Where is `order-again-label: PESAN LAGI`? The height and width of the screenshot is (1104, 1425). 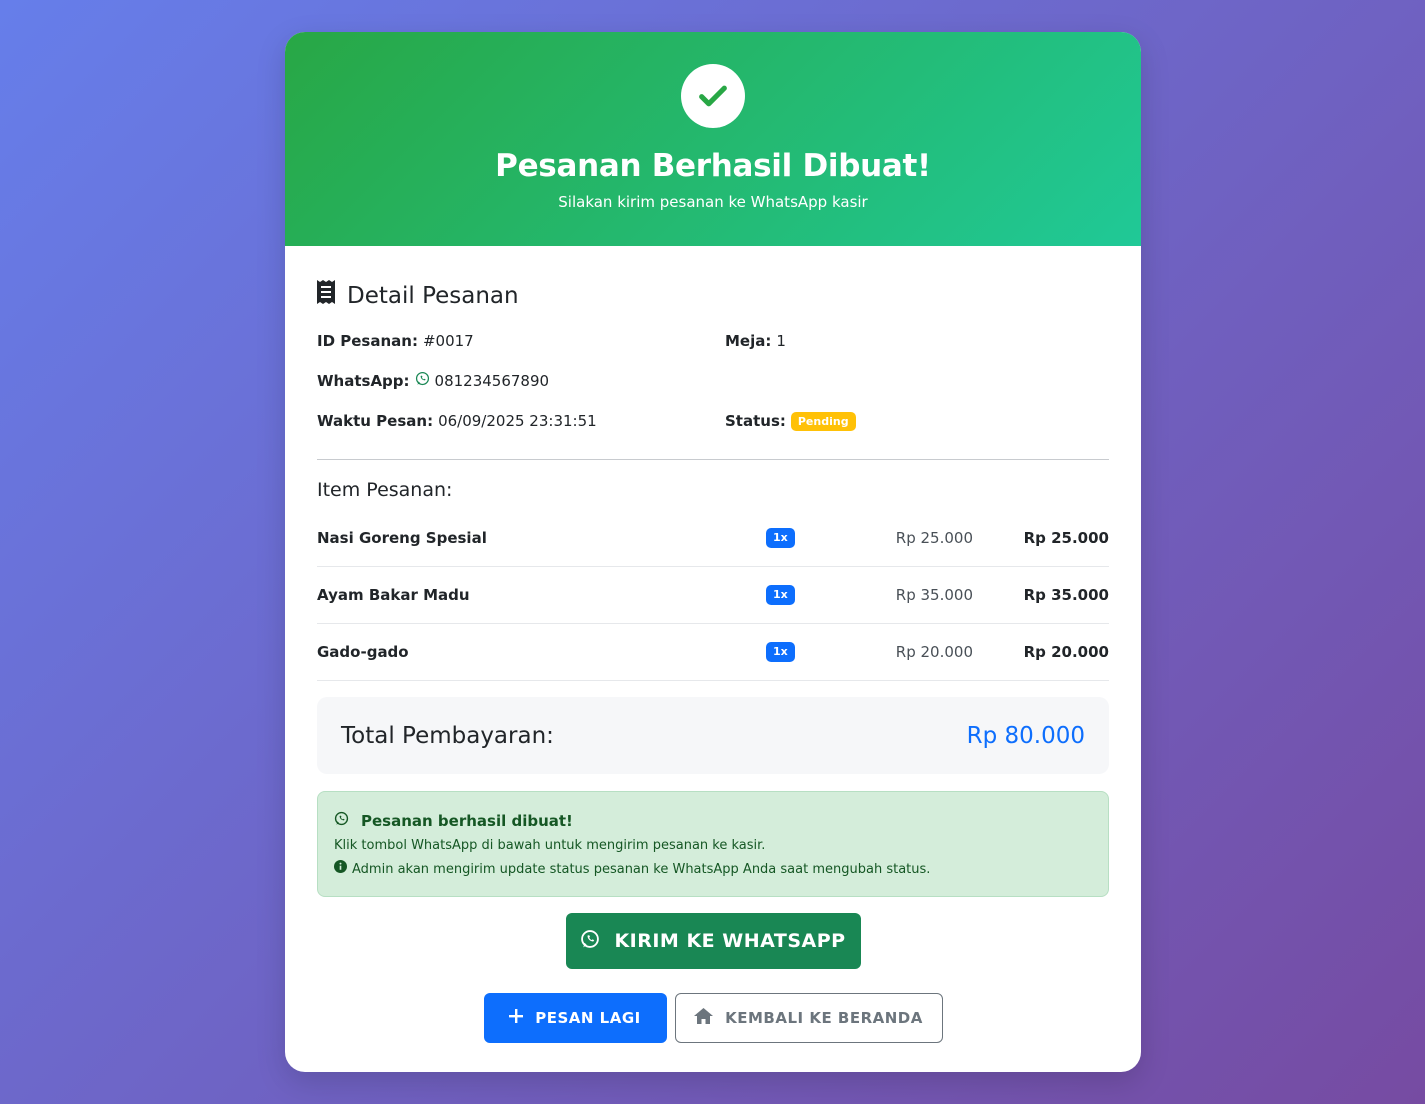 order-again-label: PESAN LAGI is located at coordinates (588, 1018).